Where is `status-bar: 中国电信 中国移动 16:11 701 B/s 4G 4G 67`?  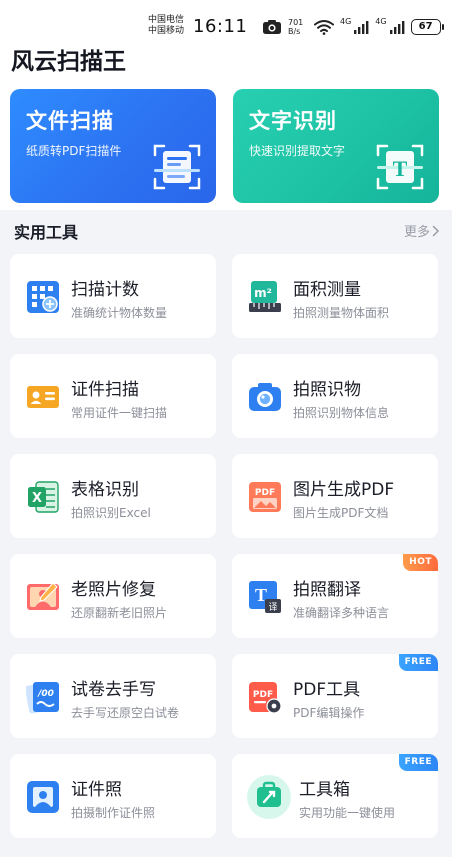
status-bar: 中国电信 中国移动 16:11 701 B/s 4G 4G 67 is located at coordinates (226, 20).